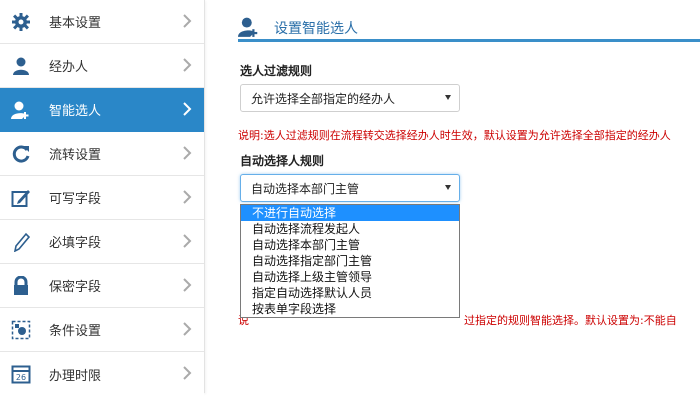  What do you see at coordinates (21, 66) in the screenshot?
I see `user-icon` at bounding box center [21, 66].